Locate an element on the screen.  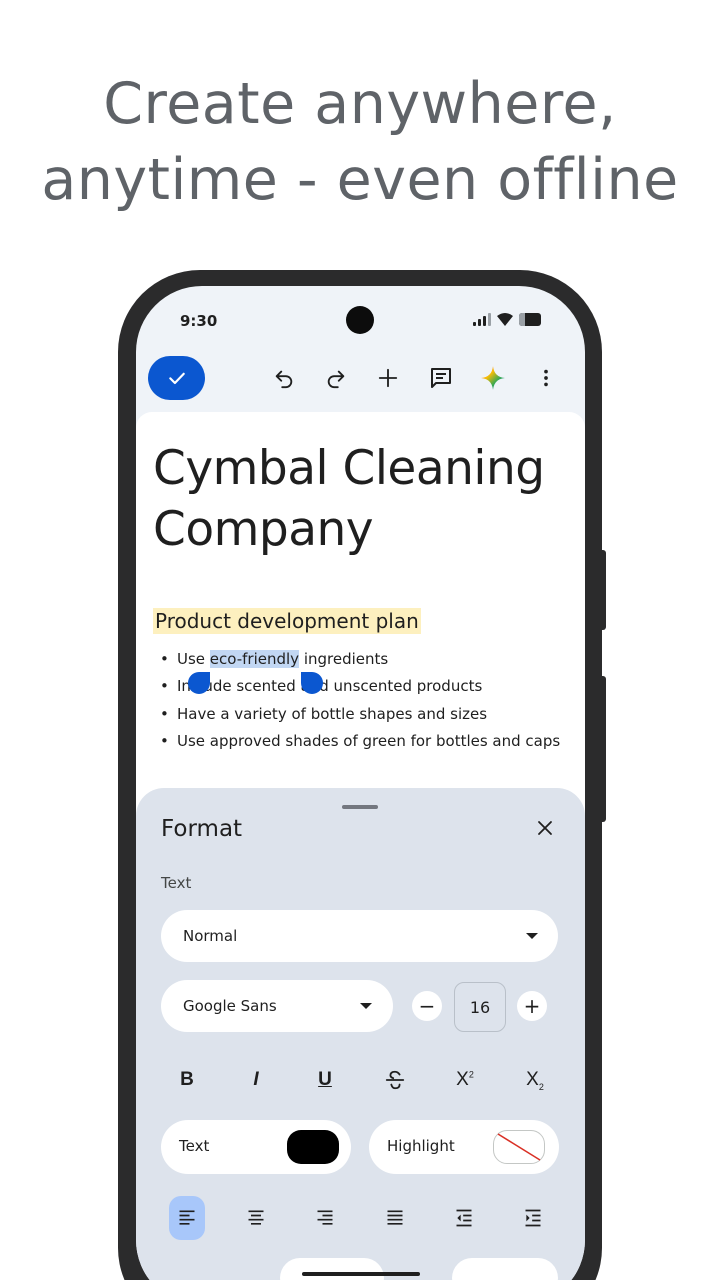
subscript-button: X2 is located at coordinates (535, 1080).